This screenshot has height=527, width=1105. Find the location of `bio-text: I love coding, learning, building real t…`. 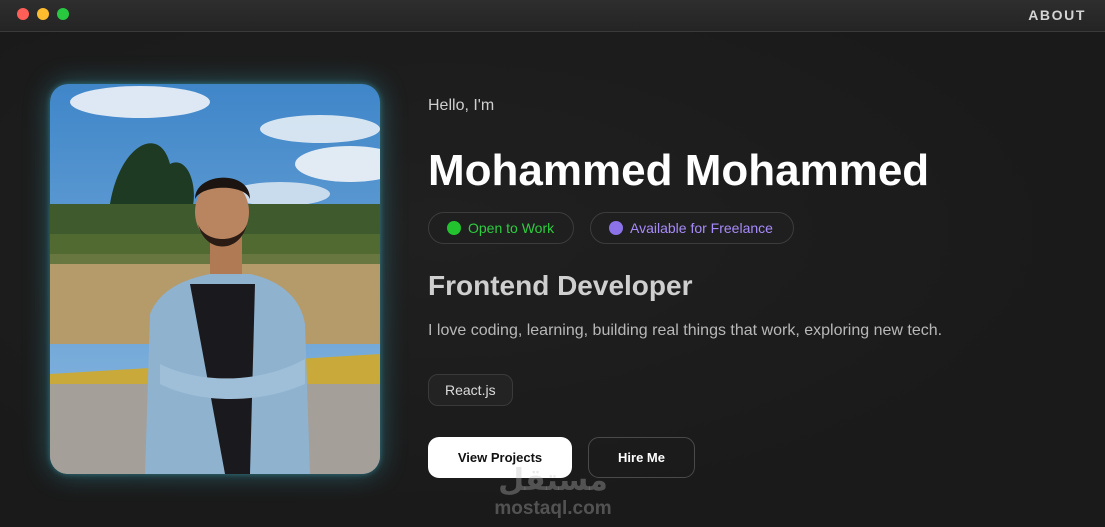

bio-text: I love coding, learning, building real t… is located at coordinates (685, 330).